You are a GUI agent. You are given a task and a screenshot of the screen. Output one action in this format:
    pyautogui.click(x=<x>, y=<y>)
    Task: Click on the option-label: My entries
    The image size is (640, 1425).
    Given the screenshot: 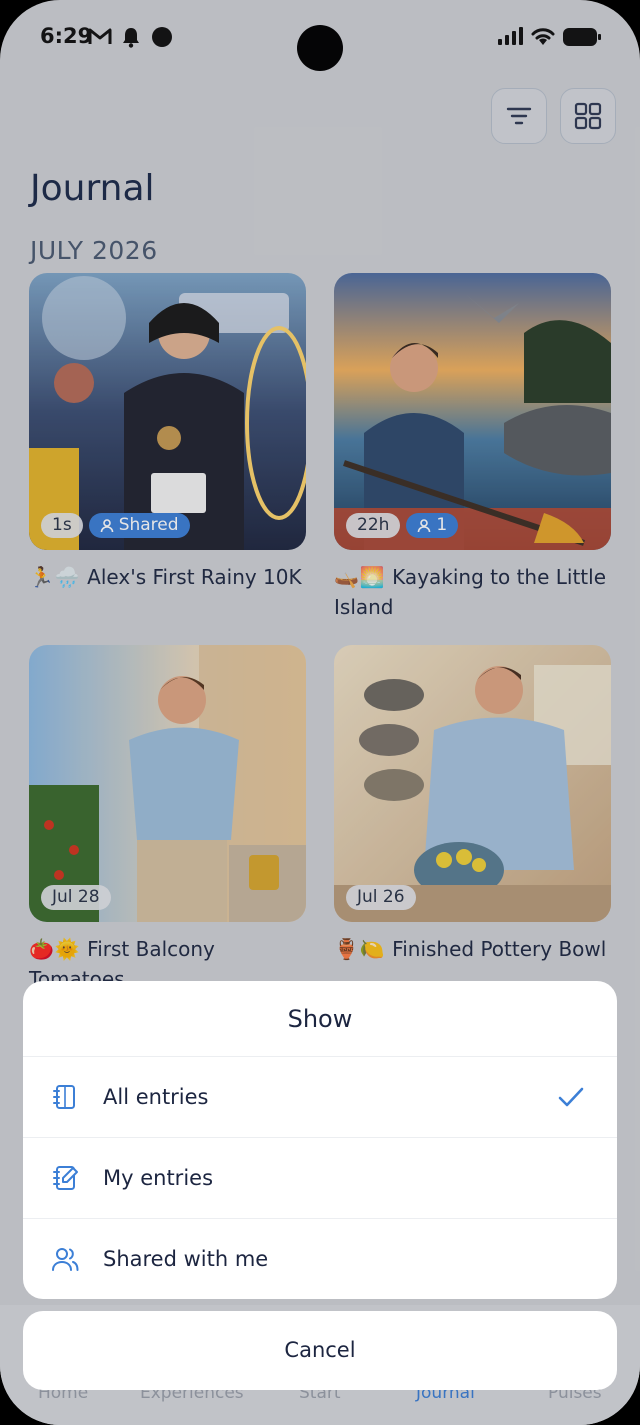 What is the action you would take?
    pyautogui.click(x=158, y=1178)
    